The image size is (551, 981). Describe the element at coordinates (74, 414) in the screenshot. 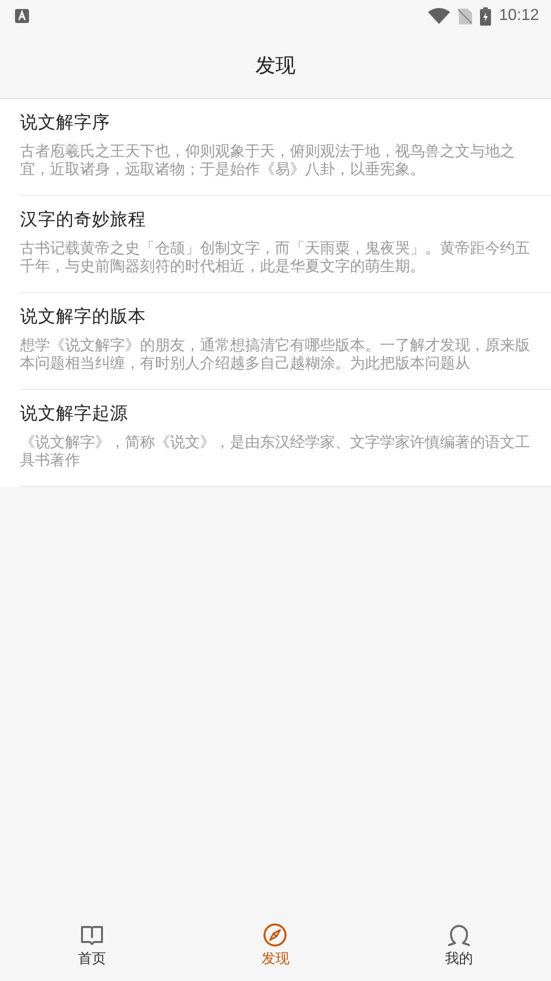

I see `article-title: 说文解字起源` at that location.